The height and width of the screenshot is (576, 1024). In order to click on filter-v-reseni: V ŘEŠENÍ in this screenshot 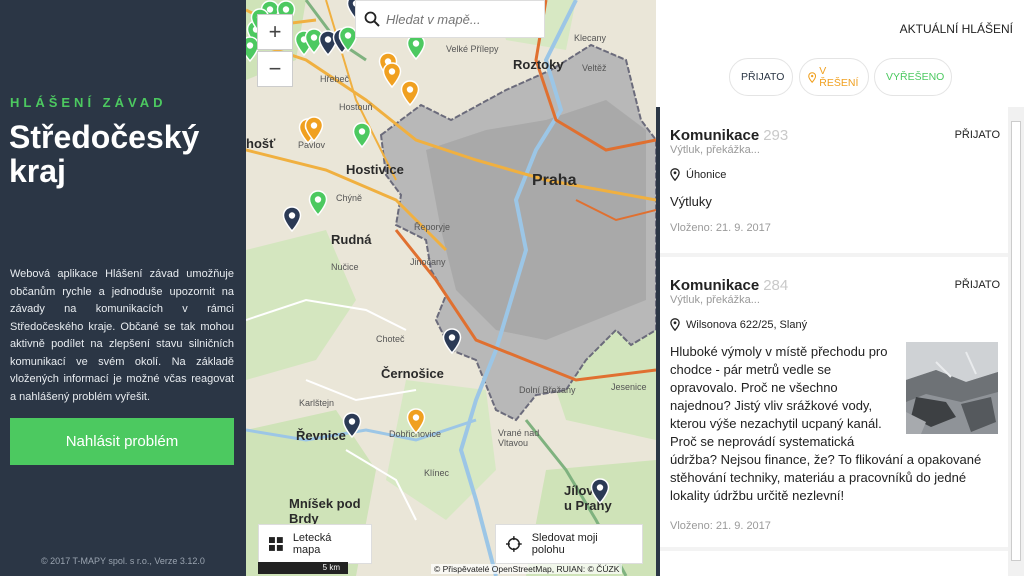, I will do `click(834, 77)`.